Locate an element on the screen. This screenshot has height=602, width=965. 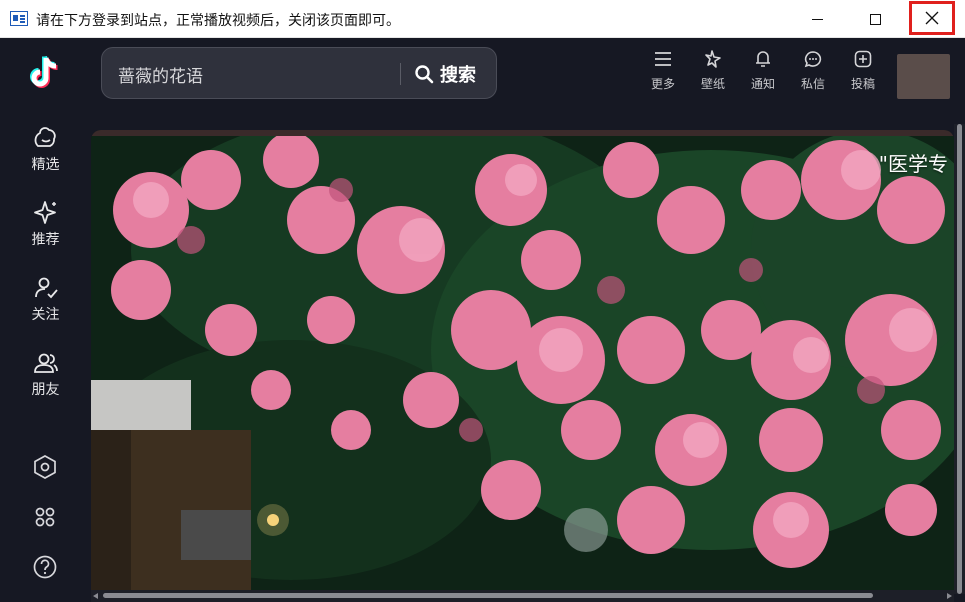
search-divider is located at coordinates (400, 74).